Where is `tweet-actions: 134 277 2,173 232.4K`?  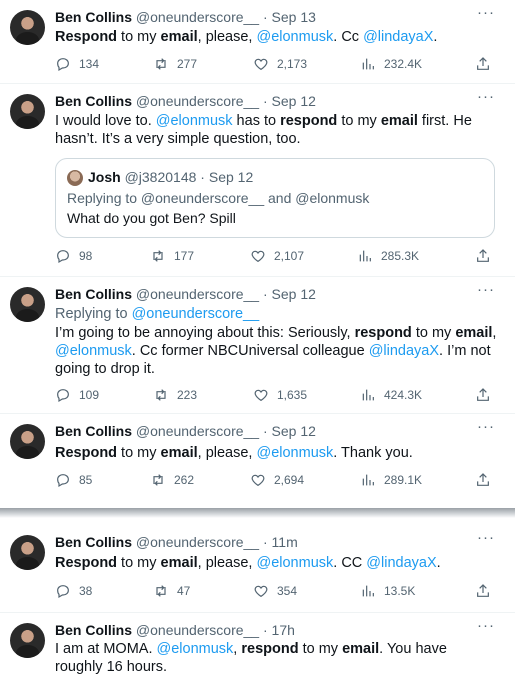
tweet-actions: 134 277 2,173 232.4K is located at coordinates (275, 66).